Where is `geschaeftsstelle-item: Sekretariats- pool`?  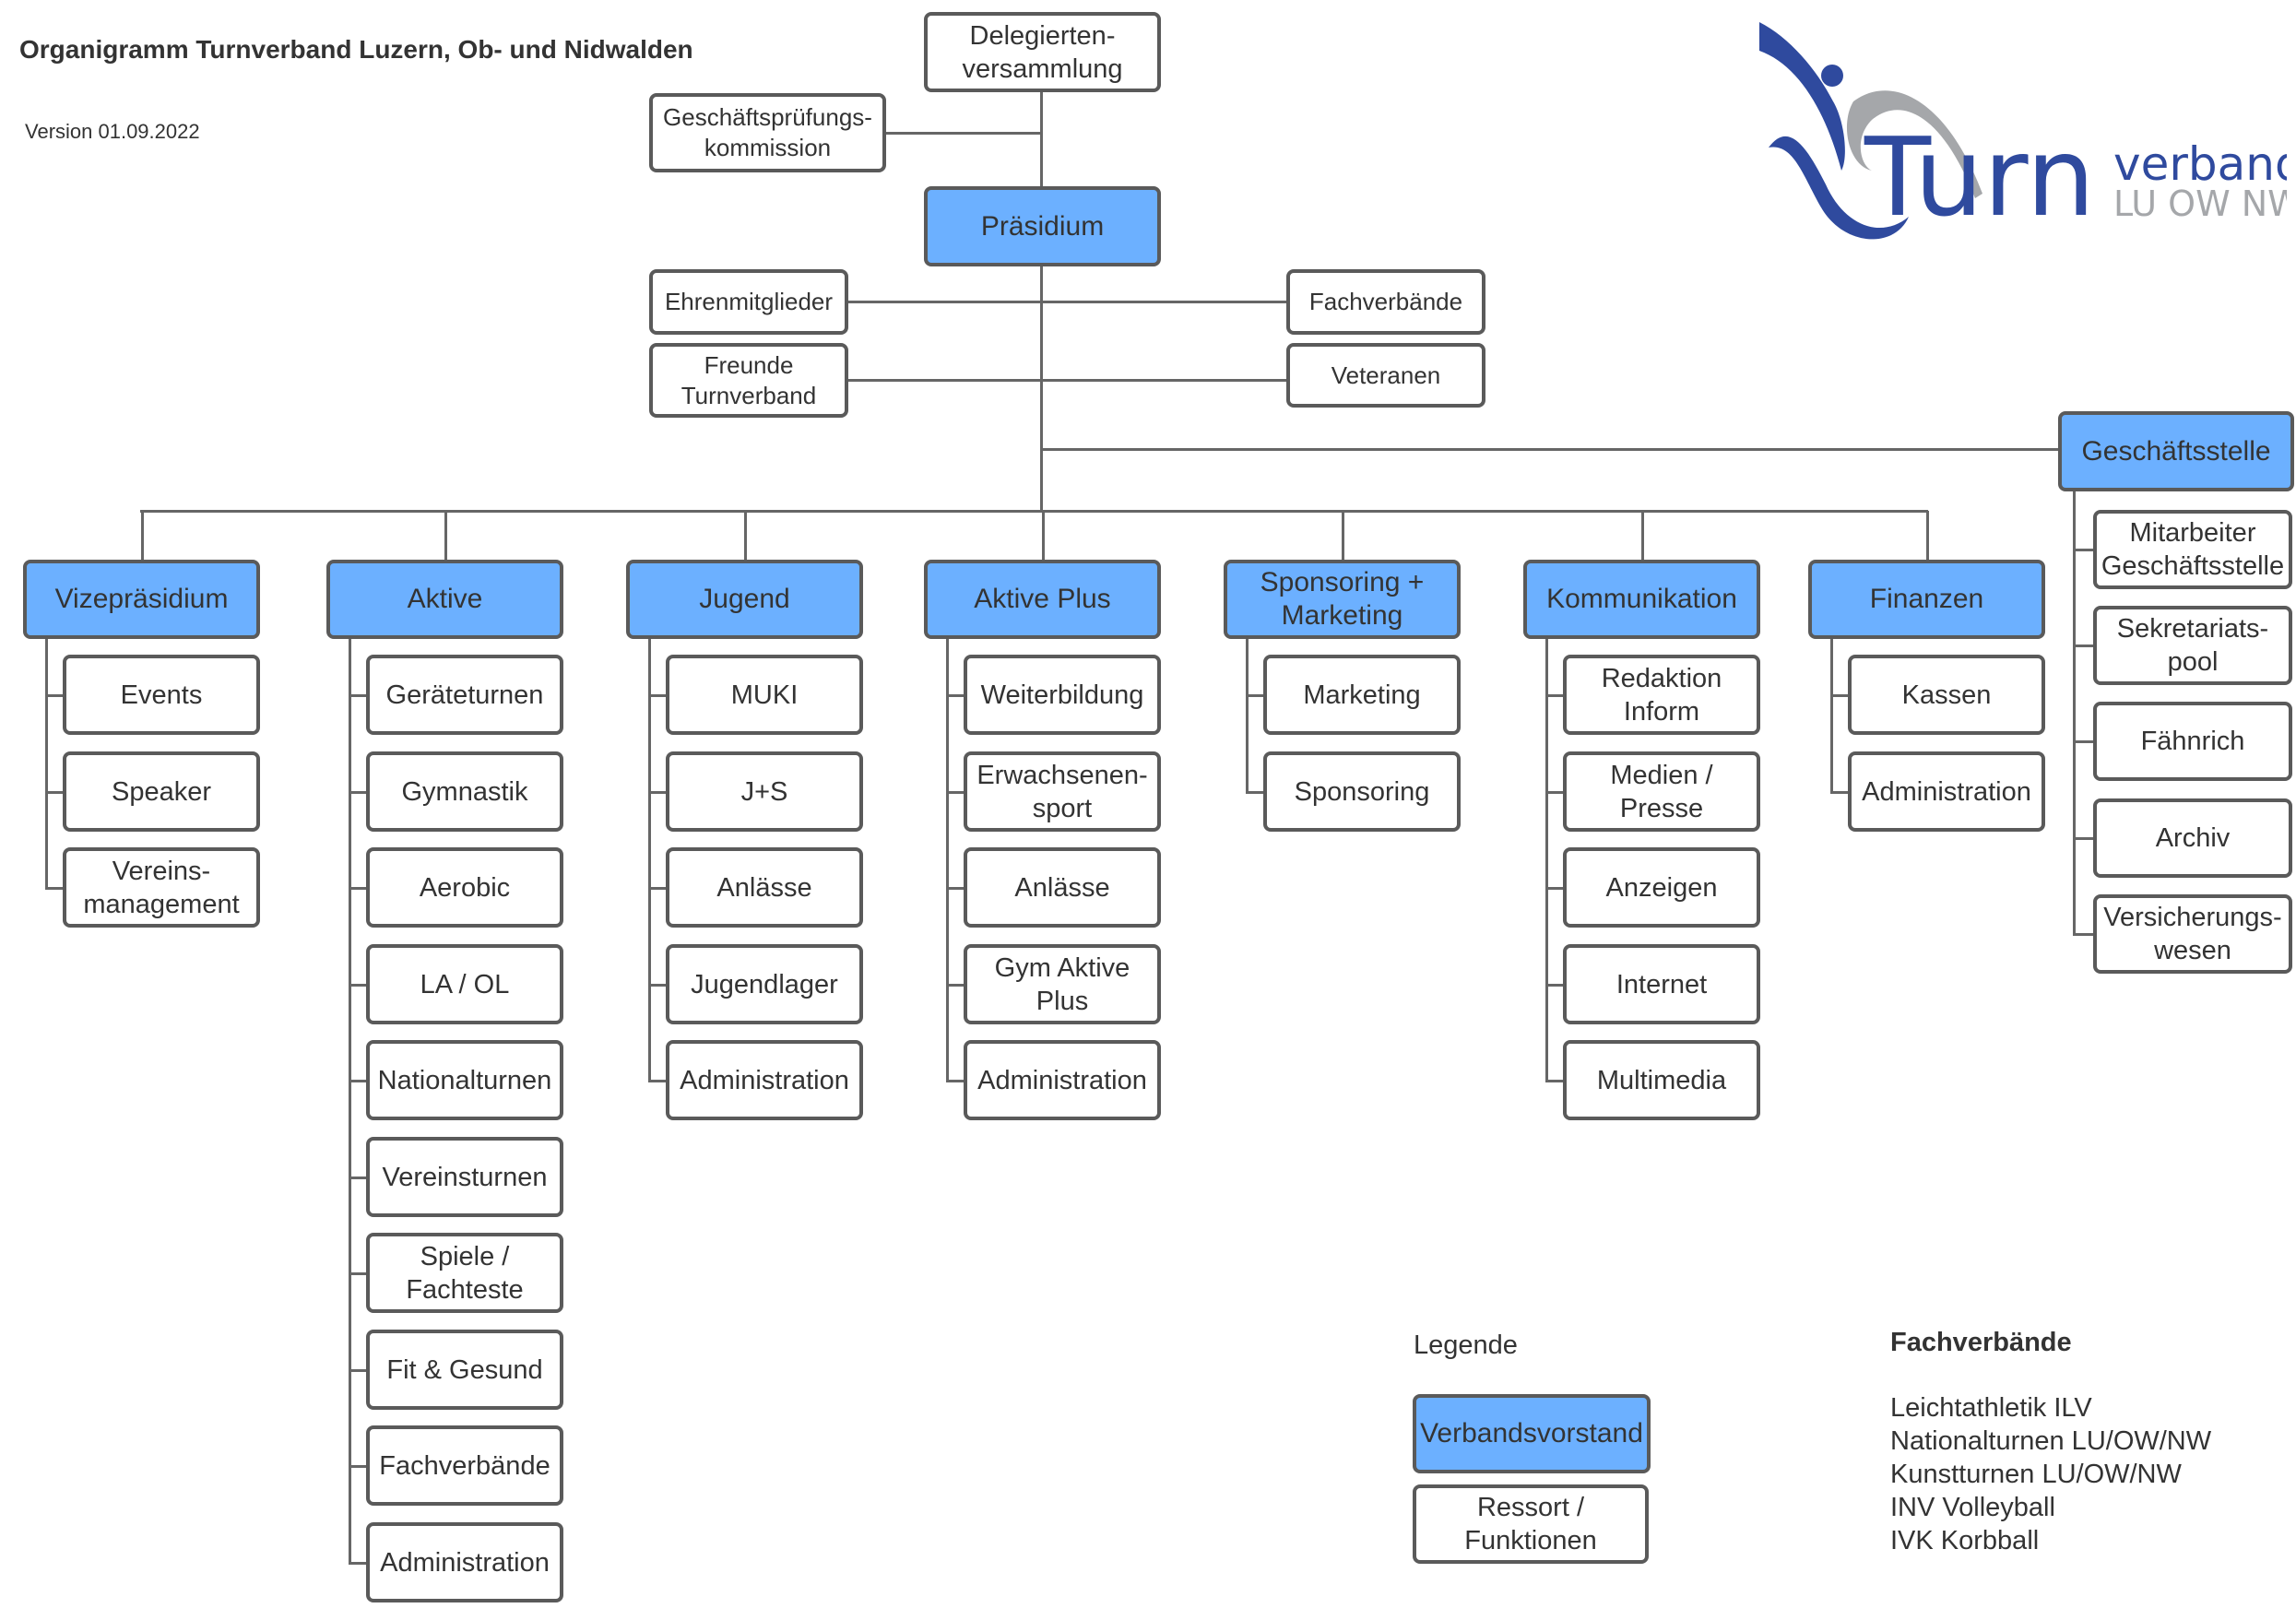 geschaeftsstelle-item: Sekretariats- pool is located at coordinates (2192, 645).